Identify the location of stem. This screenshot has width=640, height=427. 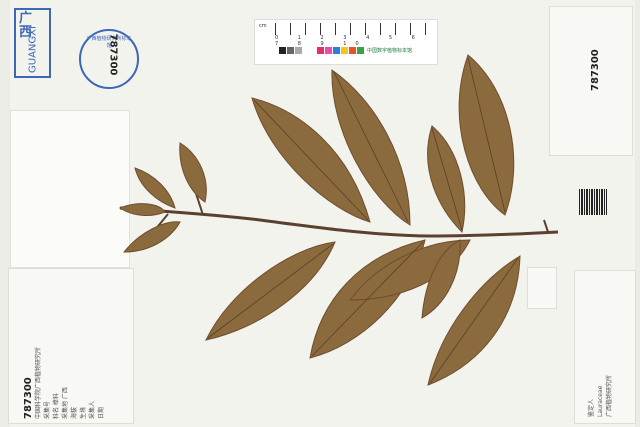
(339, 222).